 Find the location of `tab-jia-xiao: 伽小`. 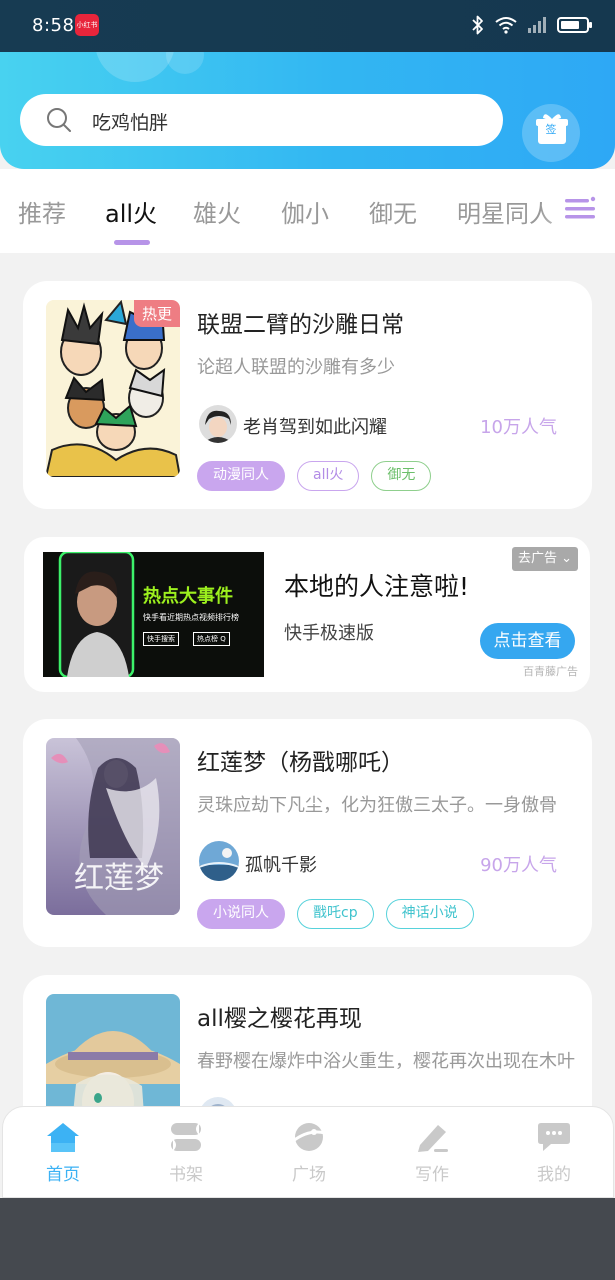

tab-jia-xiao: 伽小 is located at coordinates (305, 211).